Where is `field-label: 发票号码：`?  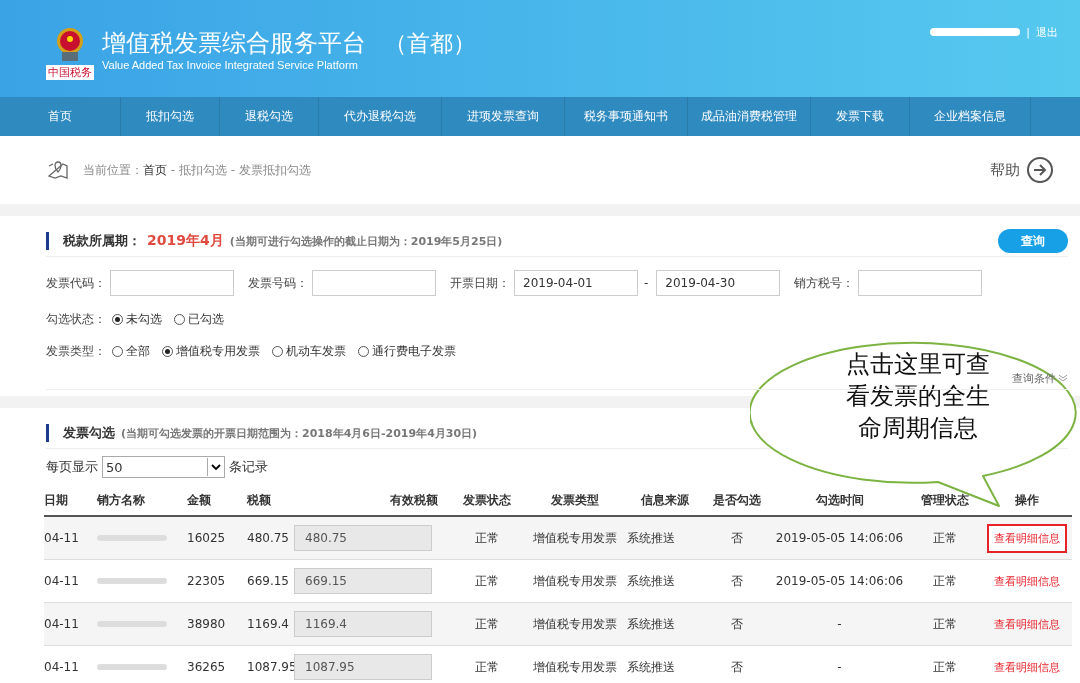 field-label: 发票号码： is located at coordinates (278, 283).